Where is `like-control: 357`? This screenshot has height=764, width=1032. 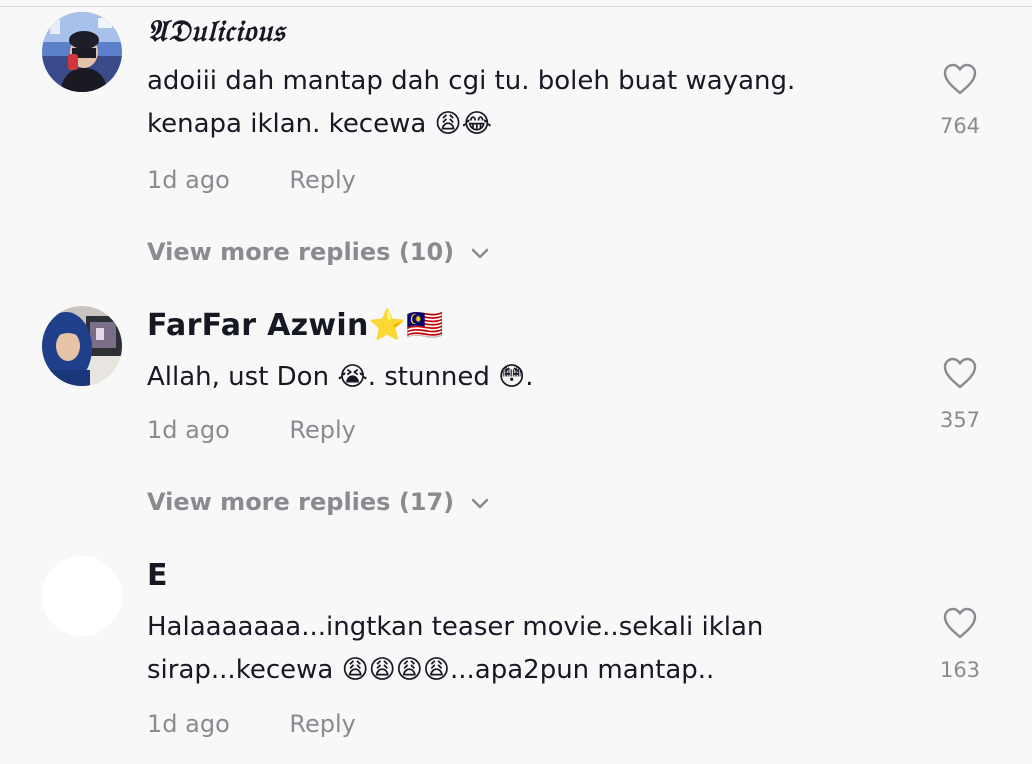
like-control: 357 is located at coordinates (960, 394).